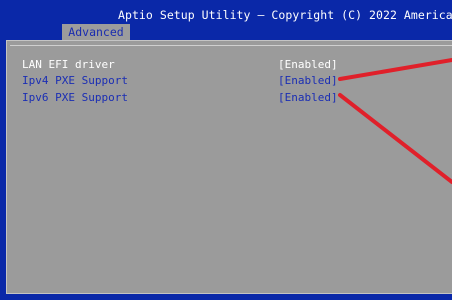  What do you see at coordinates (182, 65) in the screenshot?
I see `setting-row-lan-efi-driver: LAN EFI driver [Enabled]` at bounding box center [182, 65].